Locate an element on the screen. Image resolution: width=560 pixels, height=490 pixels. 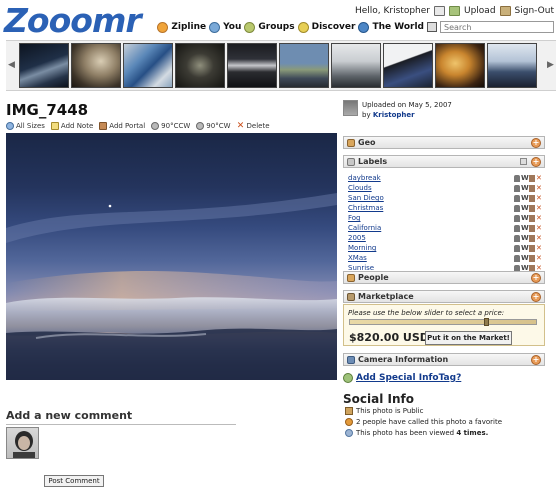
label-link: Clouds is located at coordinates (431, 188).